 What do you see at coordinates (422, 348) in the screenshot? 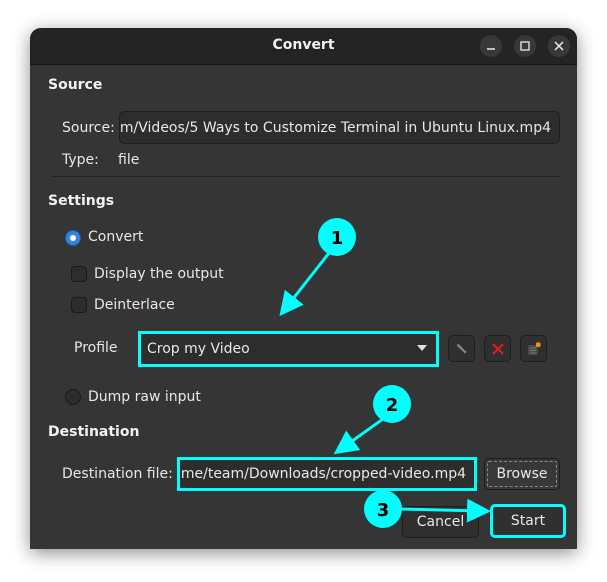
I see `dropdown-arrow-icon` at bounding box center [422, 348].